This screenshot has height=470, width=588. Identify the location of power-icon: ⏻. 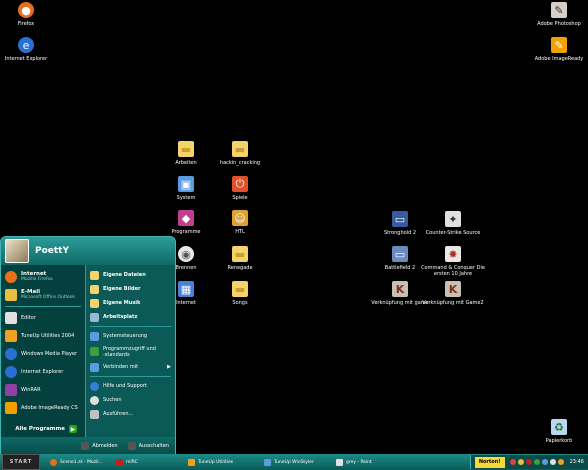
(240, 184).